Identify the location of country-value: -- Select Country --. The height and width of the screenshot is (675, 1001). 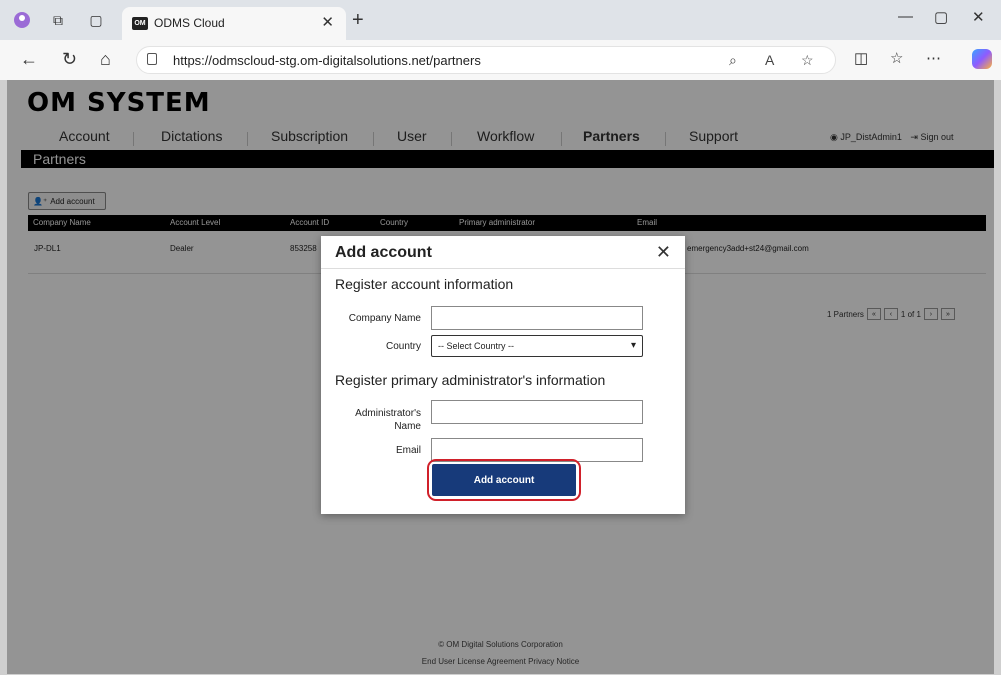
(476, 346).